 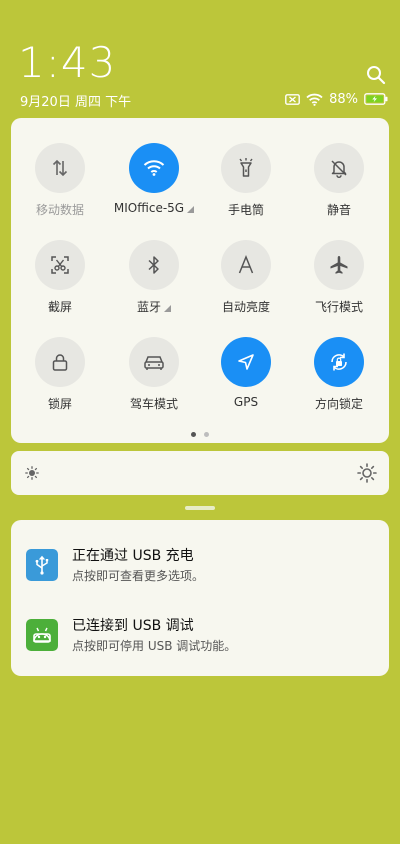 I want to click on tile-driving-mode: 驾车模式, so click(x=154, y=374).